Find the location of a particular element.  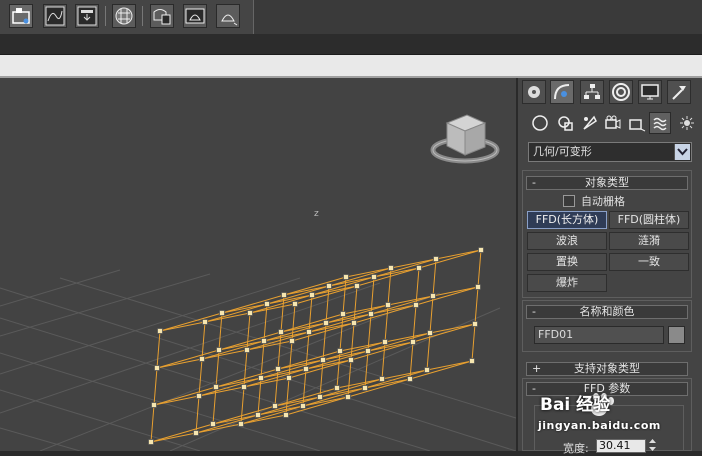

main-toolbar is located at coordinates (351, 17).